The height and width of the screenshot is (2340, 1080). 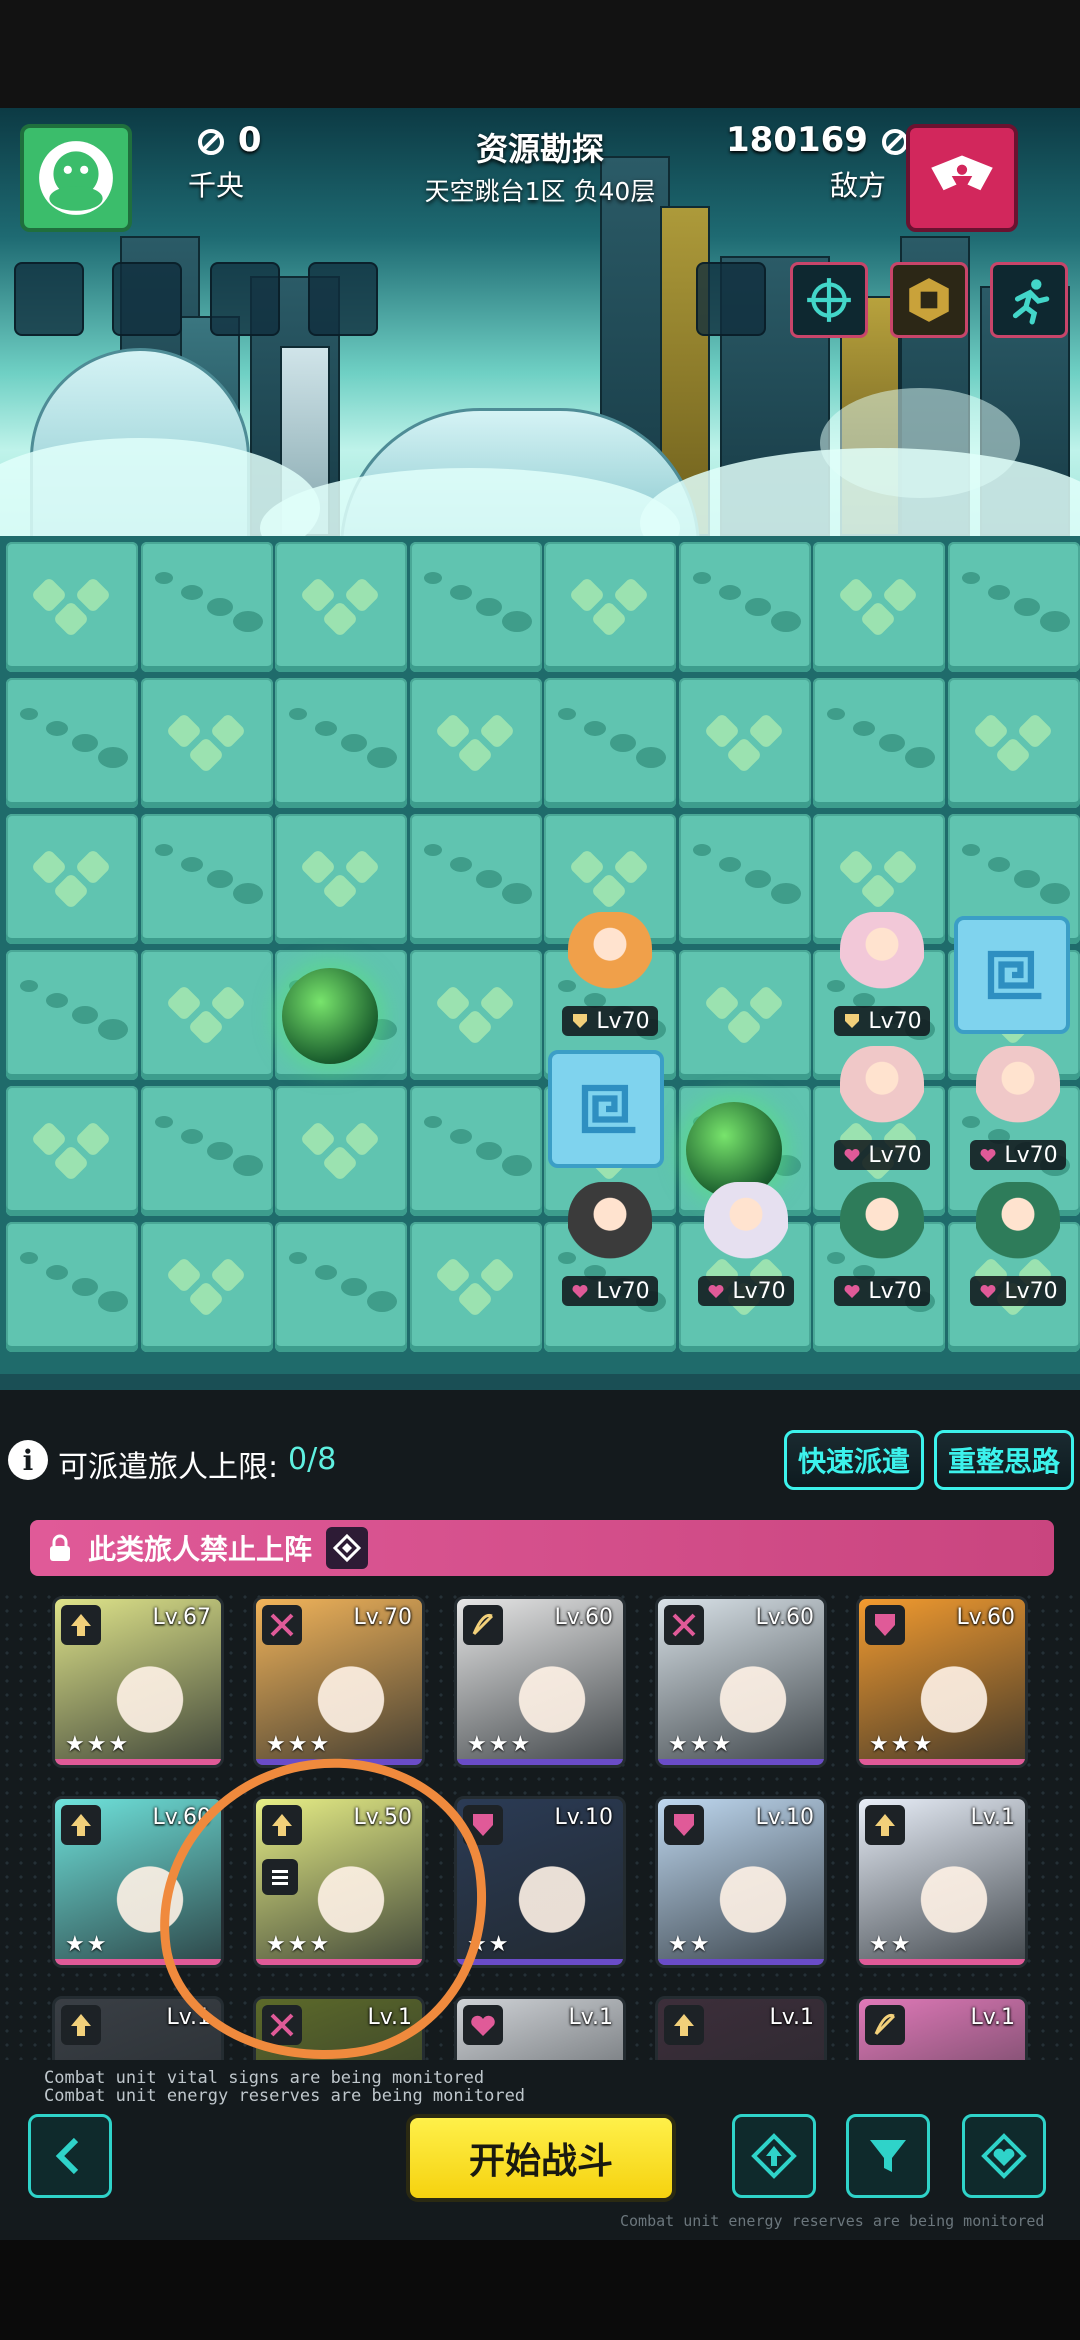 What do you see at coordinates (854, 1460) in the screenshot?
I see `quick-dispatch-button: 快速派遣` at bounding box center [854, 1460].